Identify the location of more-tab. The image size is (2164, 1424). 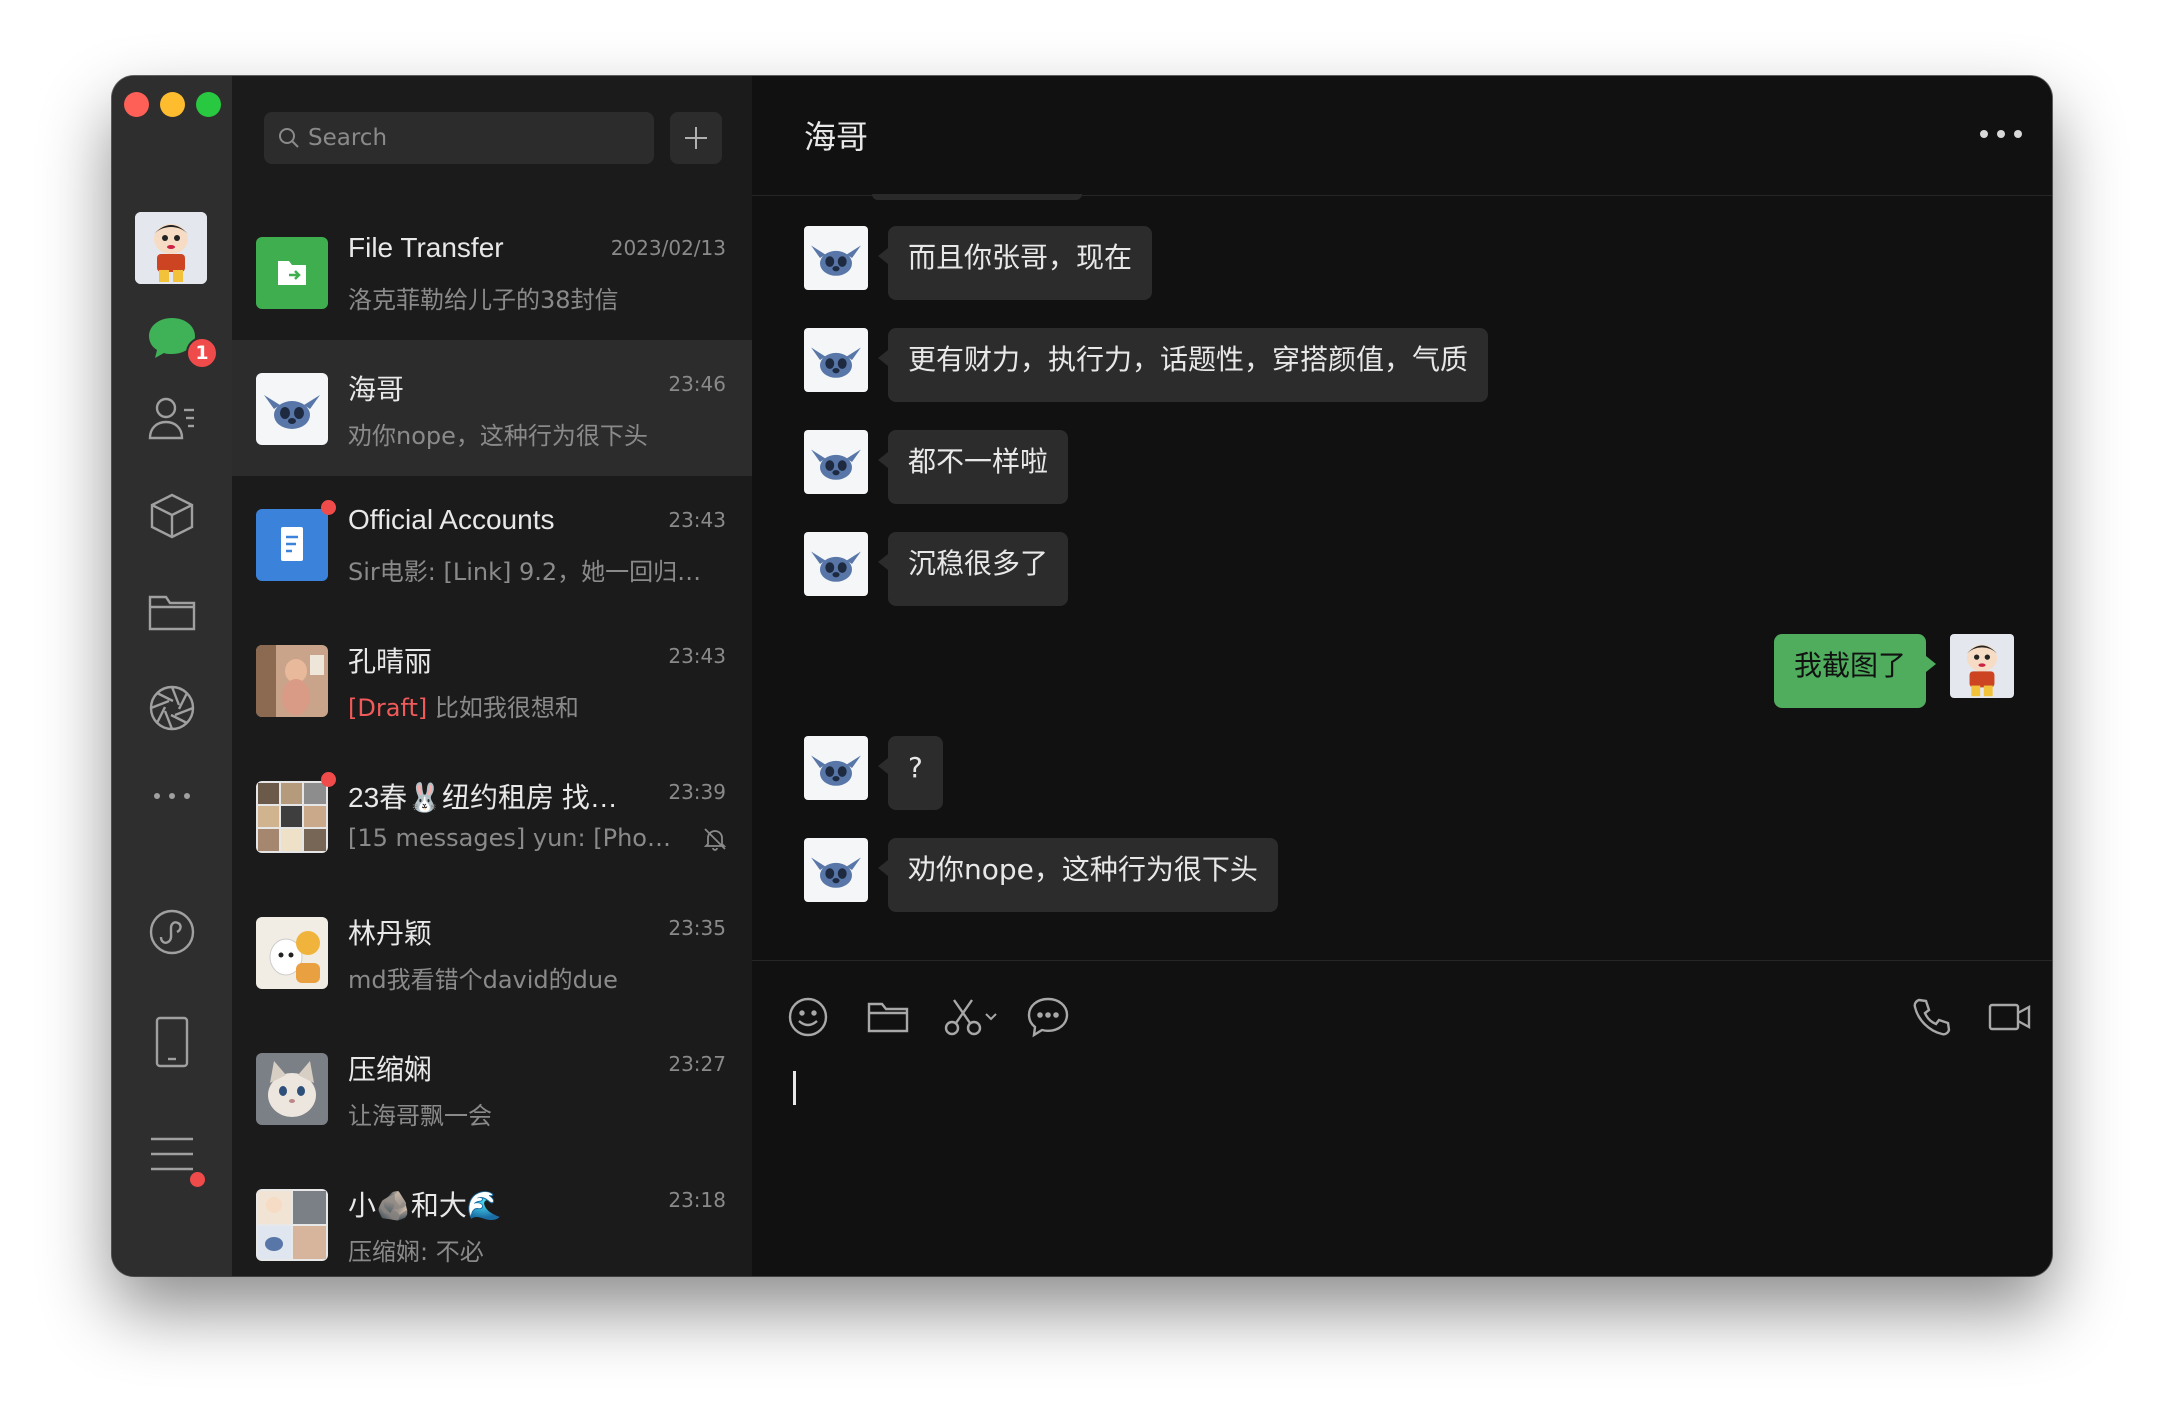
(172, 796).